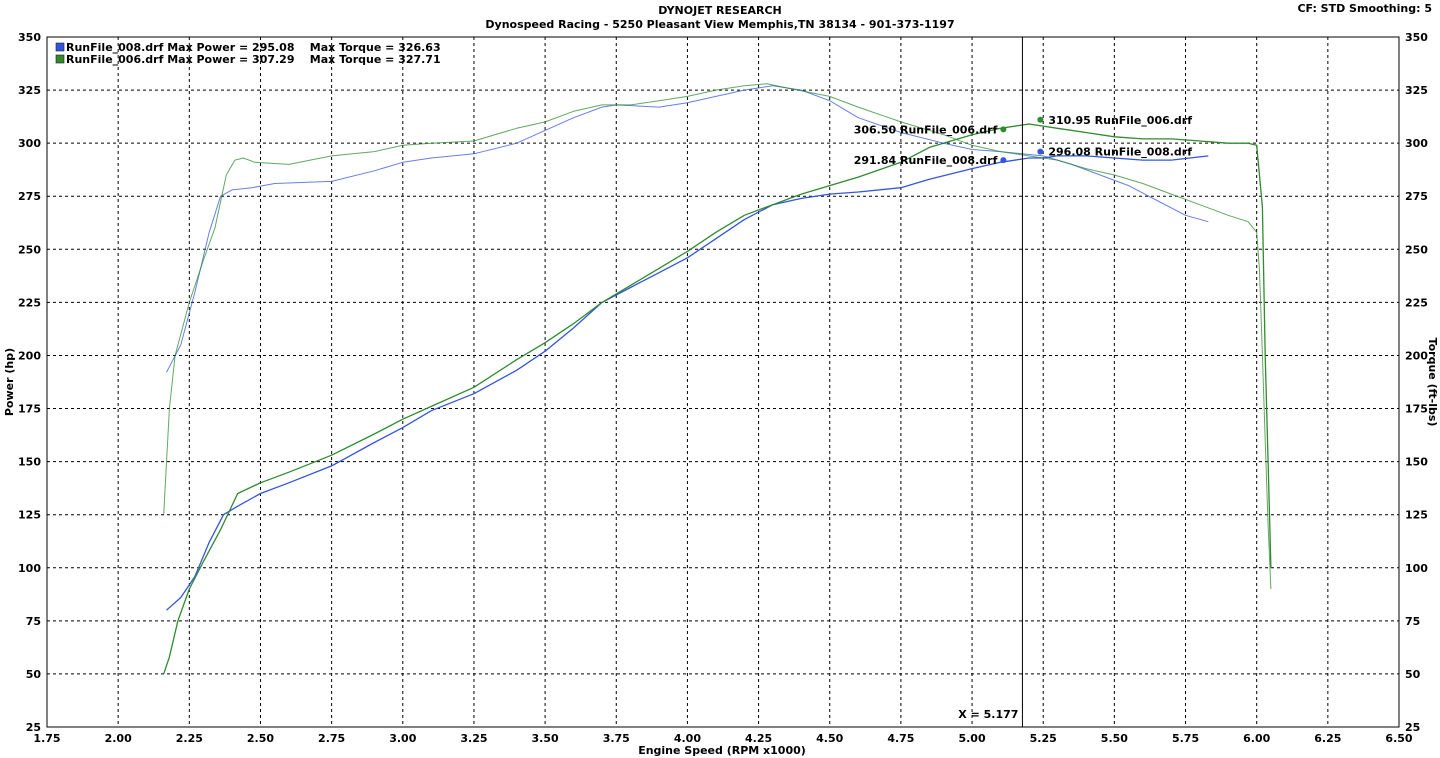 The image size is (1440, 758). What do you see at coordinates (1413, 674) in the screenshot?
I see `y2-tick-label: 50` at bounding box center [1413, 674].